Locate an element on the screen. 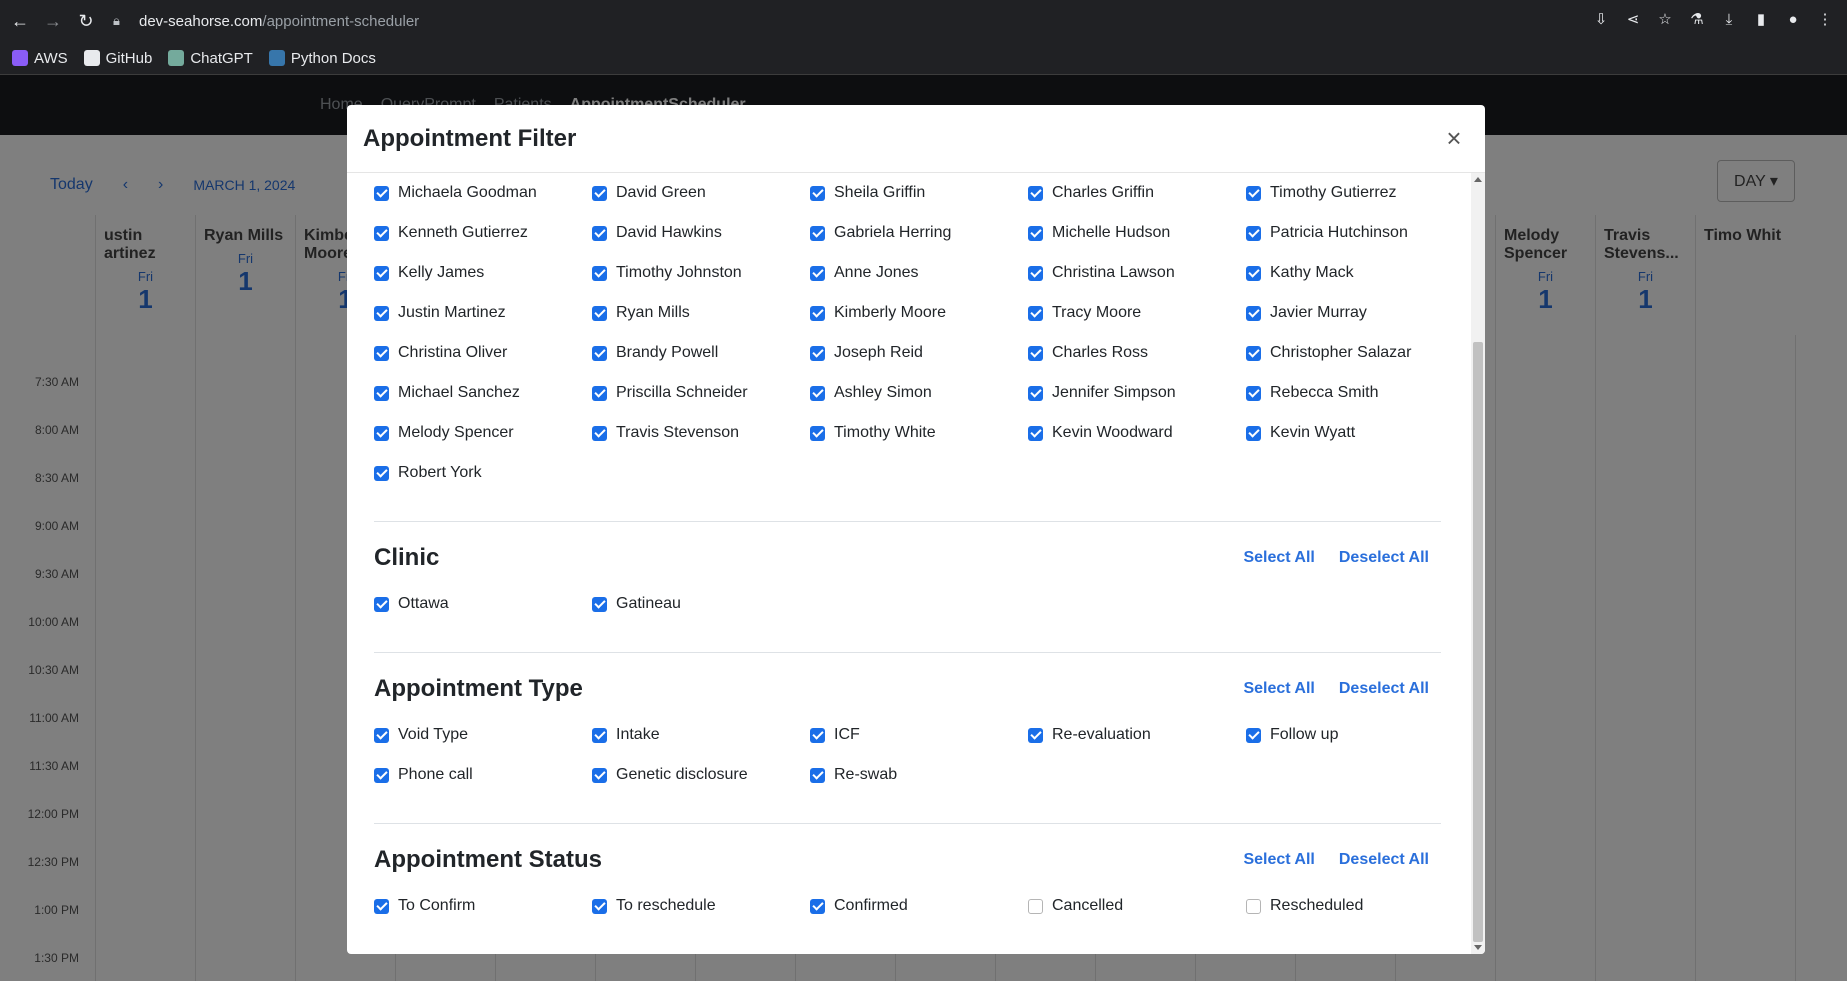  checkbox-item: Charles Griffin is located at coordinates (1137, 193).